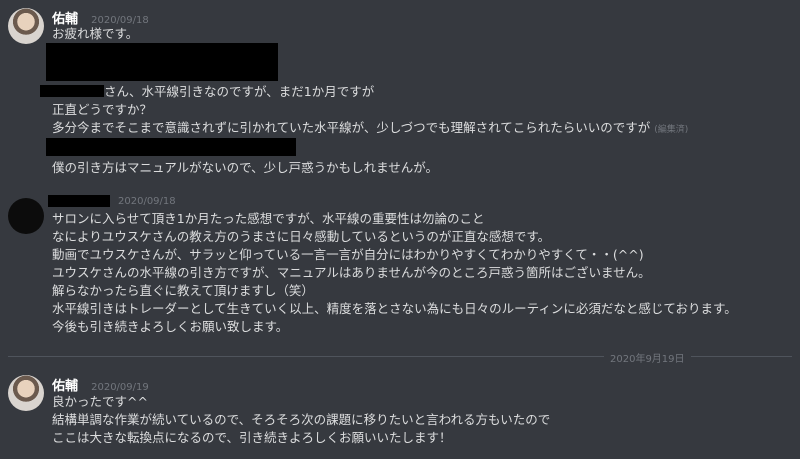  Describe the element at coordinates (245, 167) in the screenshot. I see `message-text: 僕の引き方はマニュアルがないので、少し戸惑うかもしれませんが。` at that location.